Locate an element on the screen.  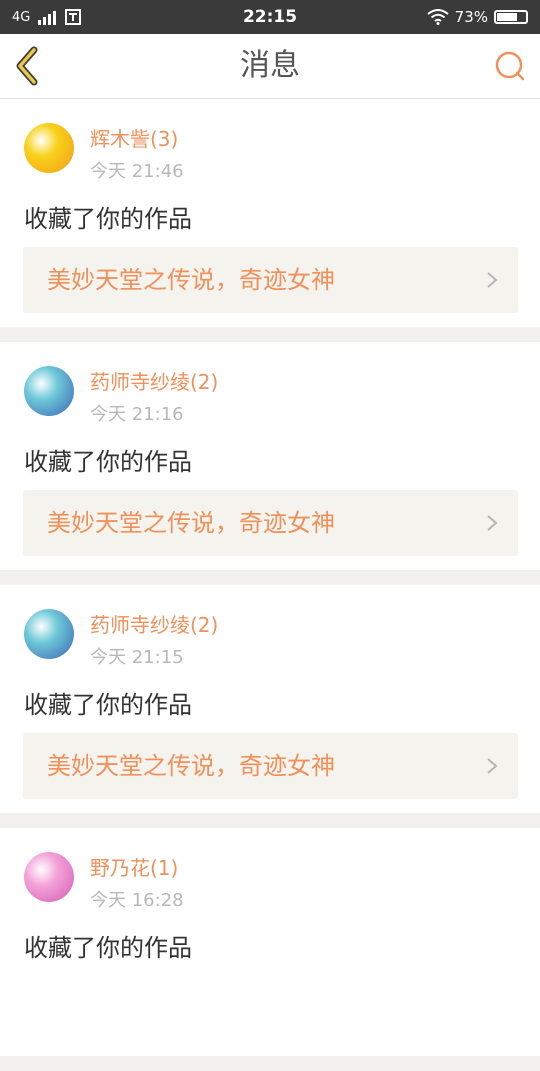
username: 辉木訾(3) is located at coordinates (134, 137).